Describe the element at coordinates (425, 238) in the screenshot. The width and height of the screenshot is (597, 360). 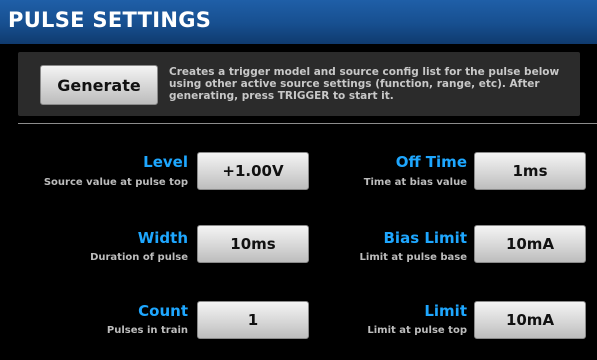
I see `bias-limit-label: Bias Limit` at that location.